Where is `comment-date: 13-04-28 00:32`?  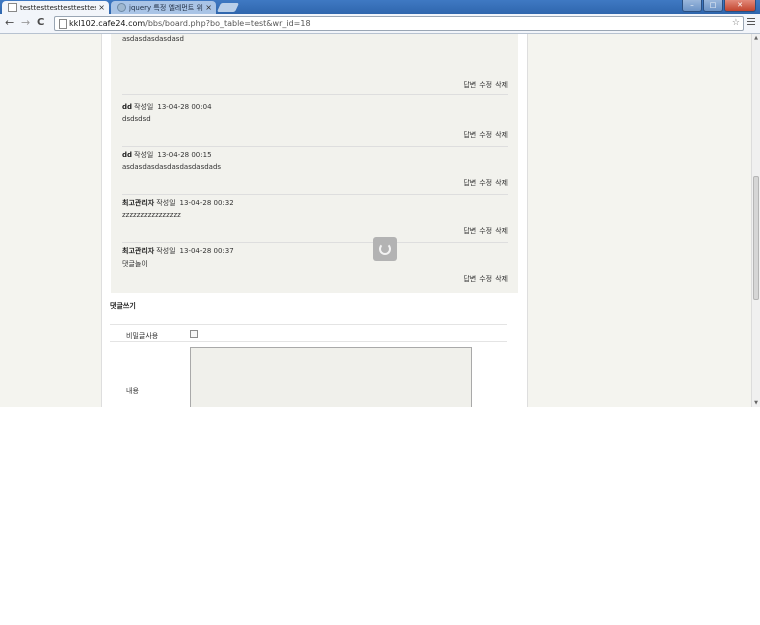 comment-date: 13-04-28 00:32 is located at coordinates (206, 203).